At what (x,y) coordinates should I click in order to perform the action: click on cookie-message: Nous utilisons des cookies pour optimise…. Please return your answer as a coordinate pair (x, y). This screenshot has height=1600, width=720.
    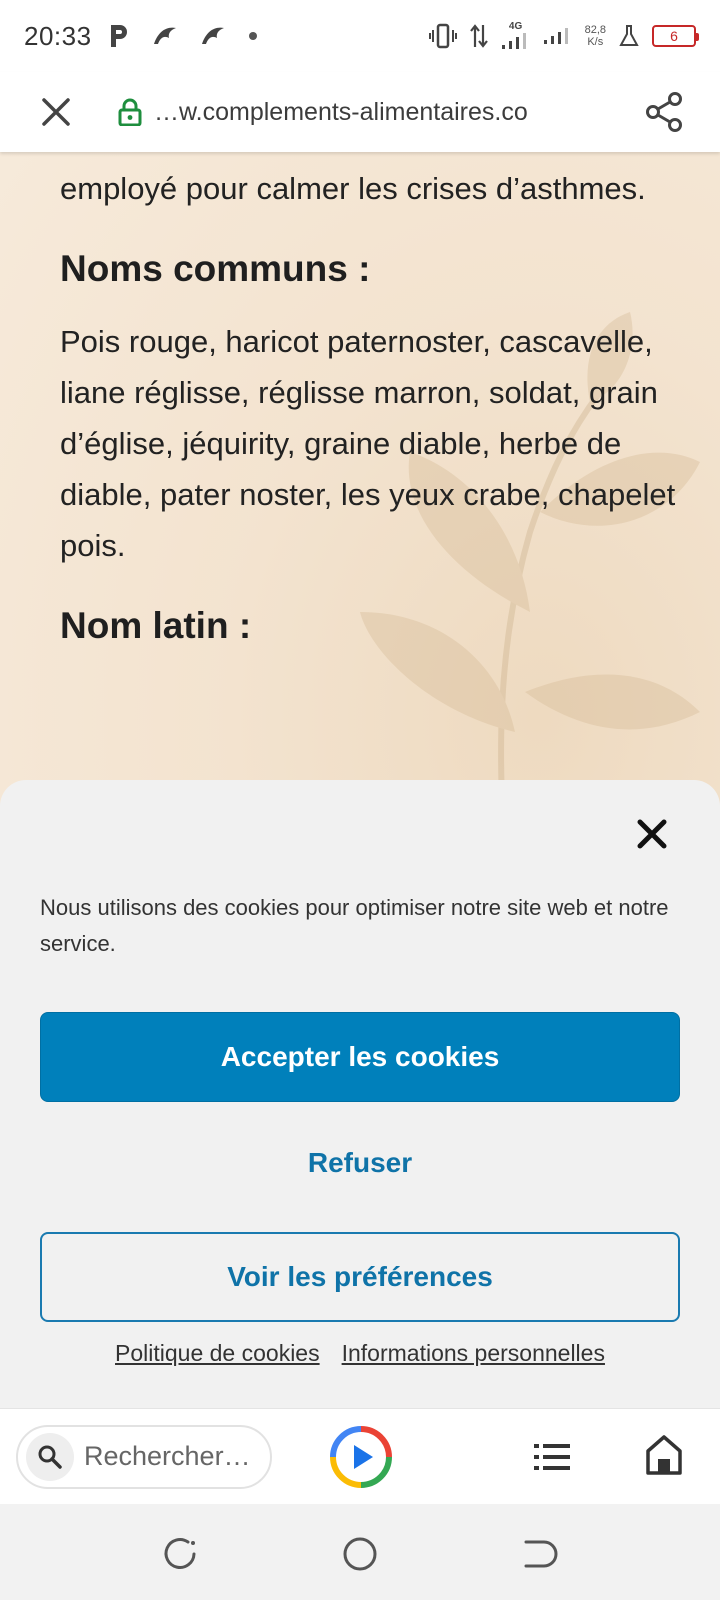
    Looking at the image, I should click on (354, 925).